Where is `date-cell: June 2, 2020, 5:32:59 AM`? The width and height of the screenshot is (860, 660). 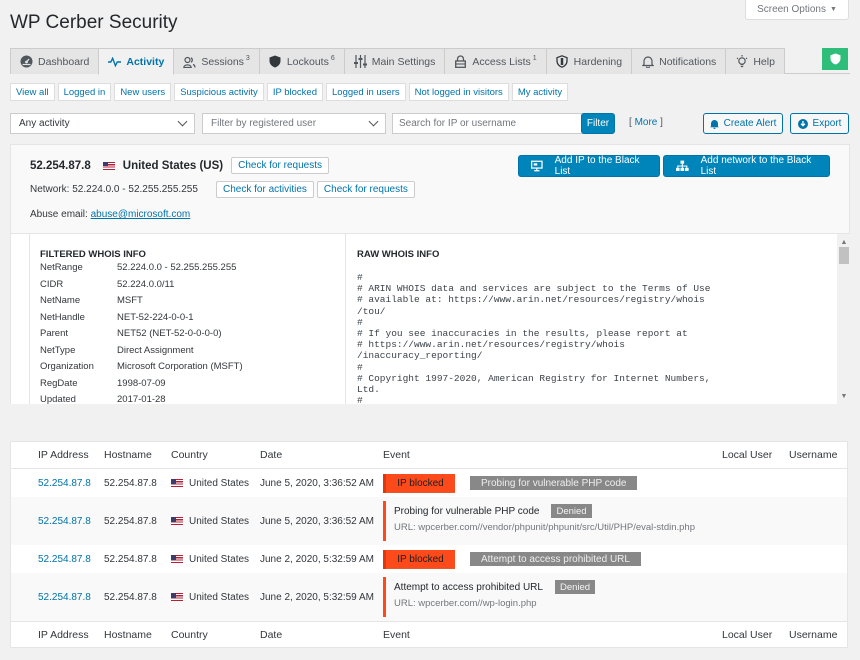
date-cell: June 2, 2020, 5:32:59 AM is located at coordinates (317, 597).